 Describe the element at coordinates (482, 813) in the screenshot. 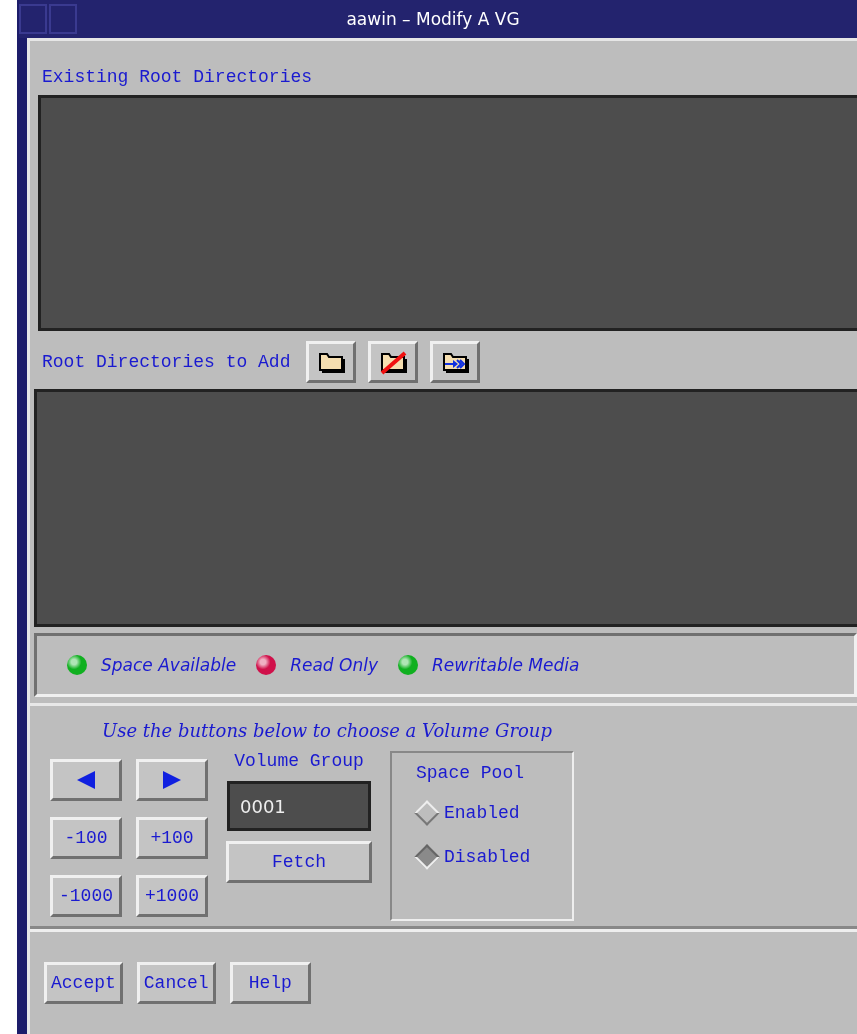

I see `radio-label: Enabled` at that location.